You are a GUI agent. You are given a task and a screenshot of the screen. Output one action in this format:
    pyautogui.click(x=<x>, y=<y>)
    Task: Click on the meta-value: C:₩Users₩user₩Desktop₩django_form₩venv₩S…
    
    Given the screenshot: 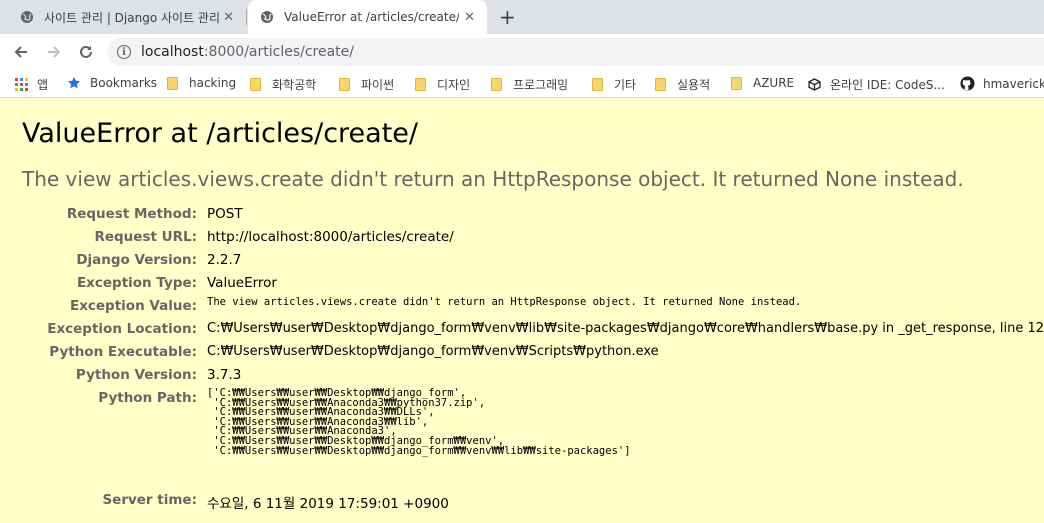 What is the action you would take?
    pyautogui.click(x=433, y=351)
    